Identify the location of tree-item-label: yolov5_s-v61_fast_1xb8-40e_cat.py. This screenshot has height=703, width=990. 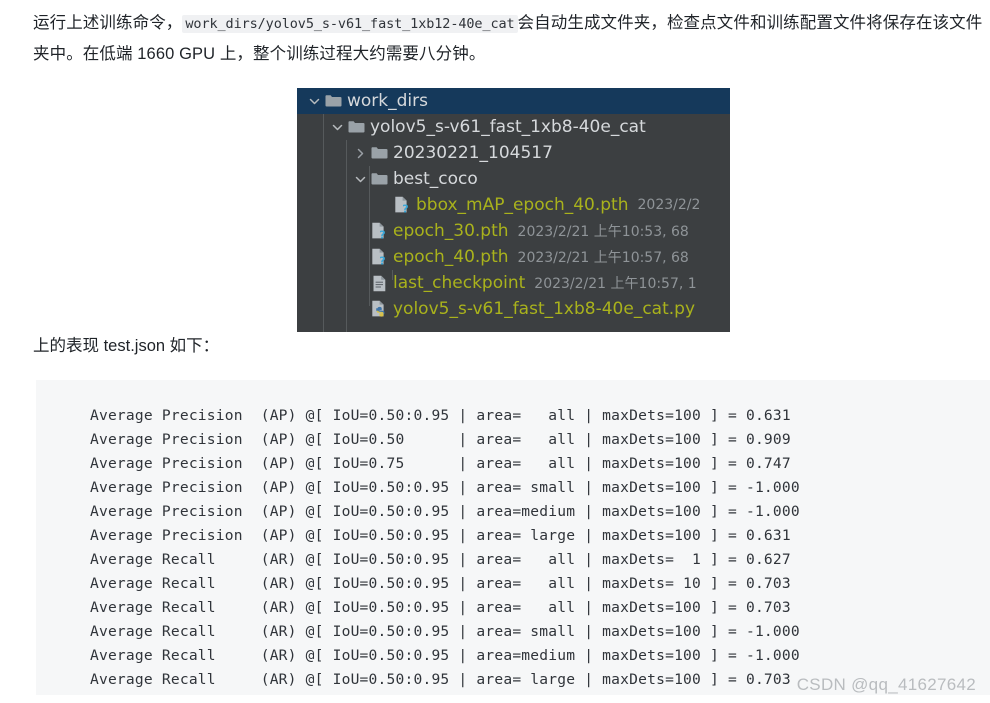
(544, 309).